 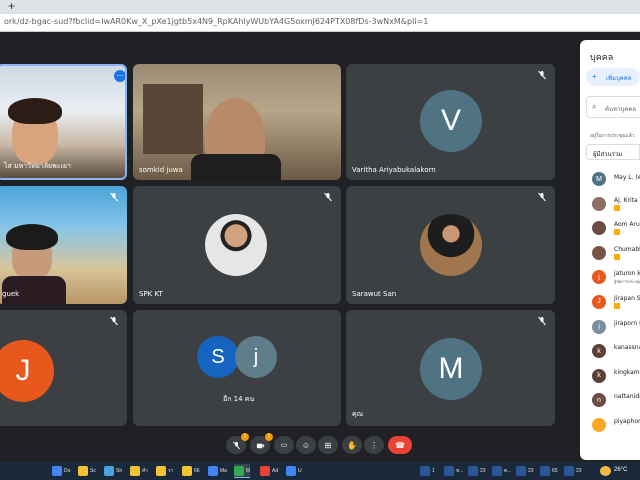 What do you see at coordinates (237, 122) in the screenshot?
I see `video-tile-2: somkid juwa` at bounding box center [237, 122].